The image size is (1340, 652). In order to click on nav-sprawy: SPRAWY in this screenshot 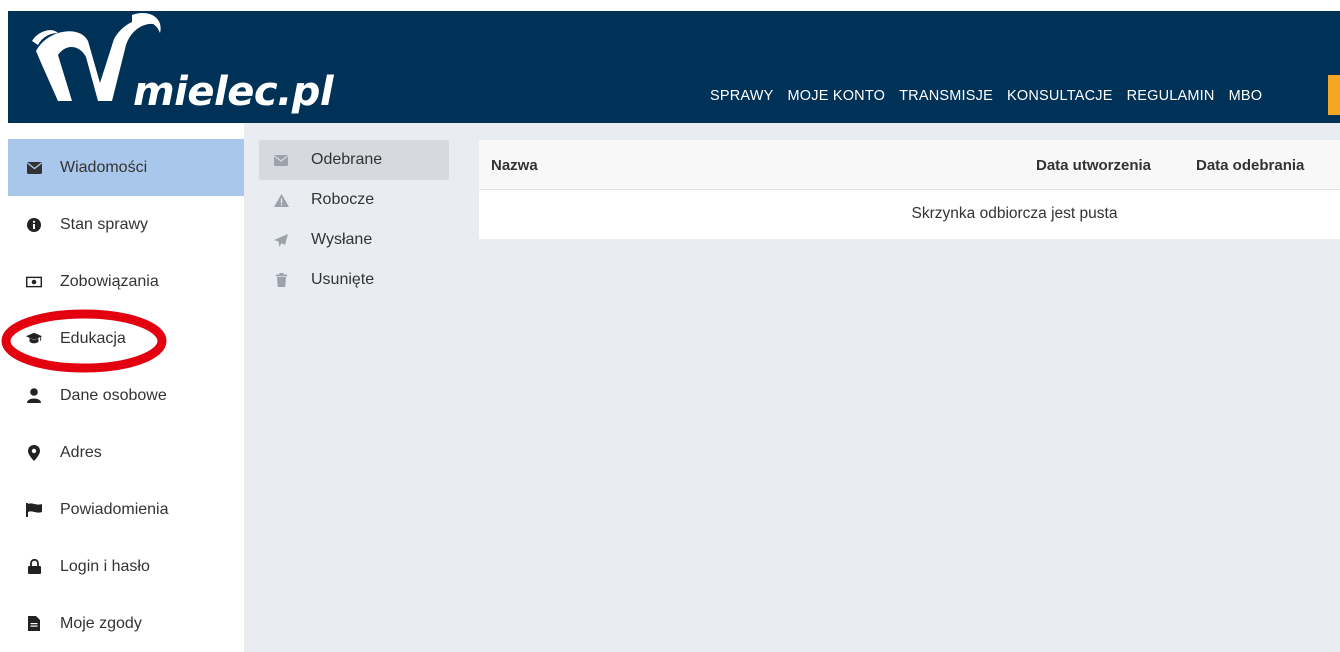, I will do `click(742, 96)`.